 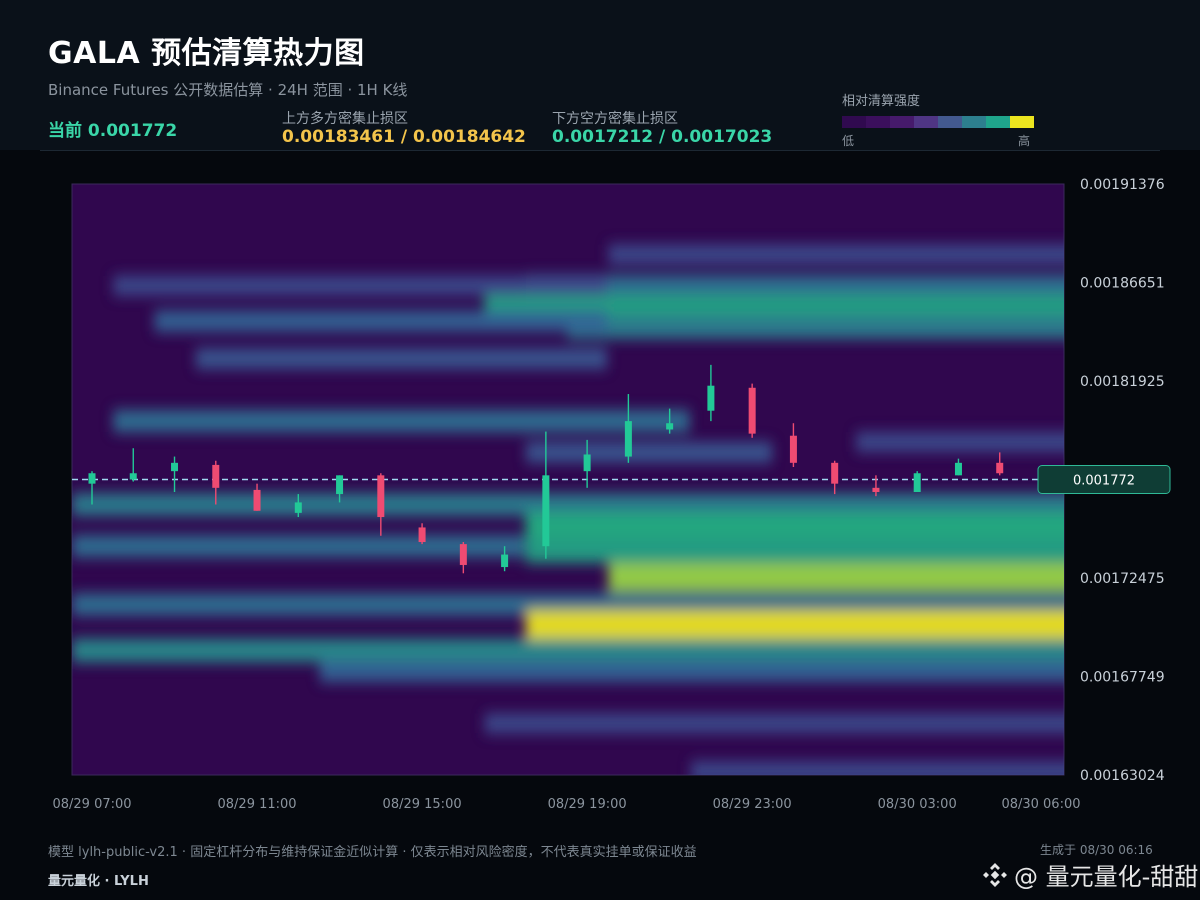 I want to click on x-tick-label: 08/29 11:00, so click(x=257, y=804).